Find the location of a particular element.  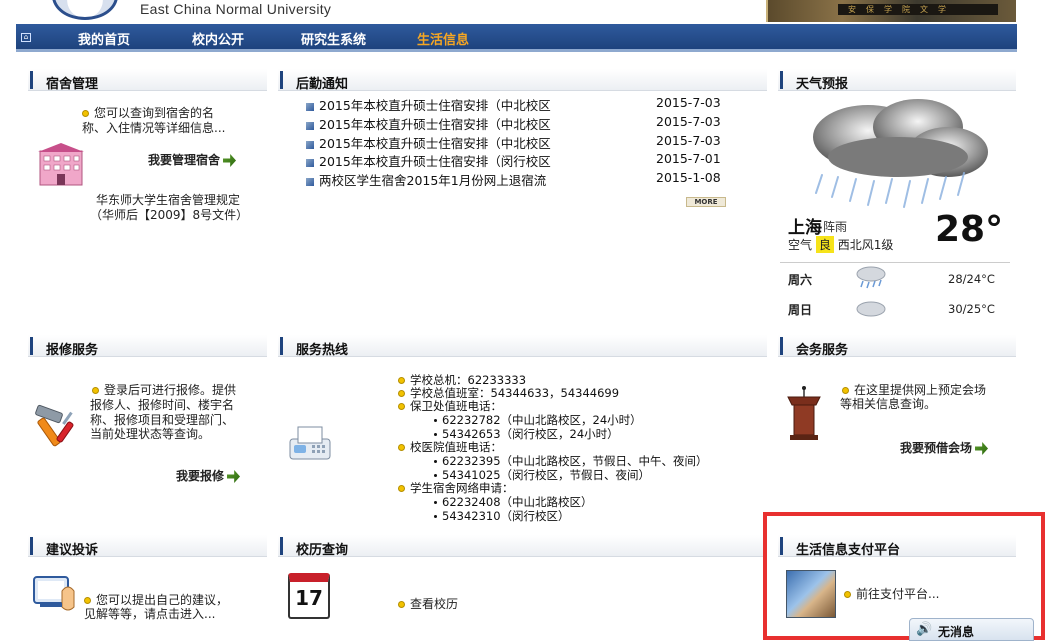

dorm-rule-line2: （华师后【2009】8号文件） is located at coordinates (169, 215).